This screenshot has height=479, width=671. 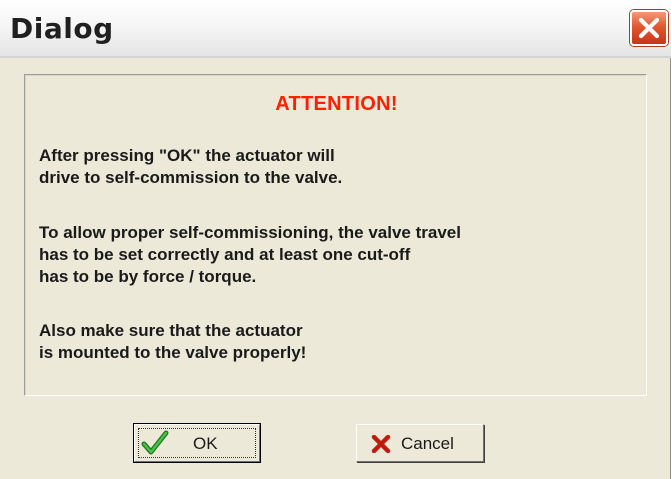 What do you see at coordinates (155, 443) in the screenshot?
I see `checkmark-icon` at bounding box center [155, 443].